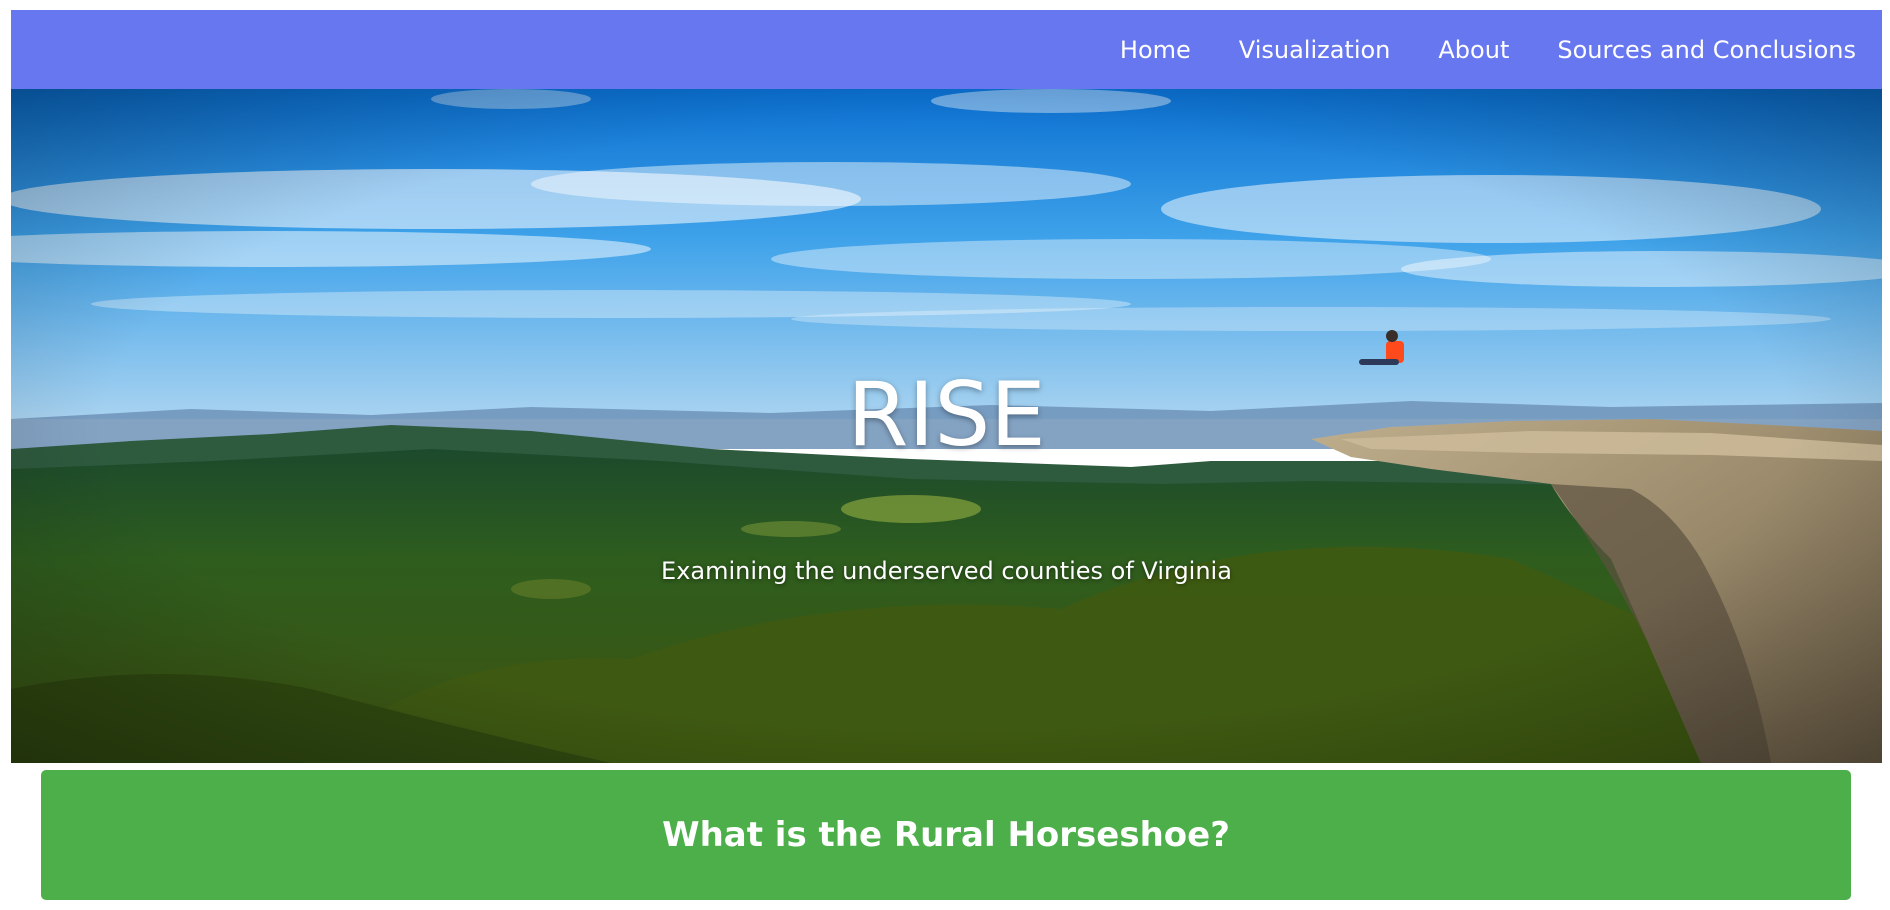 This screenshot has height=910, width=1890. Describe the element at coordinates (1706, 50) in the screenshot. I see `nav-link-sources-and-conclusions: Sources and Conclusions` at that location.